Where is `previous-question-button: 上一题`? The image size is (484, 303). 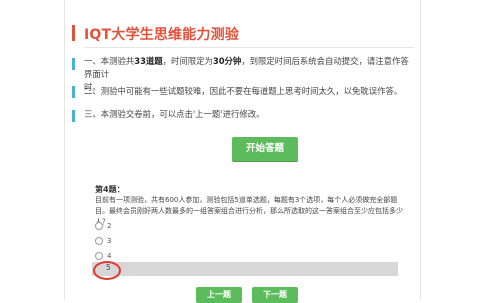 previous-question-button: 上一题 is located at coordinates (219, 295).